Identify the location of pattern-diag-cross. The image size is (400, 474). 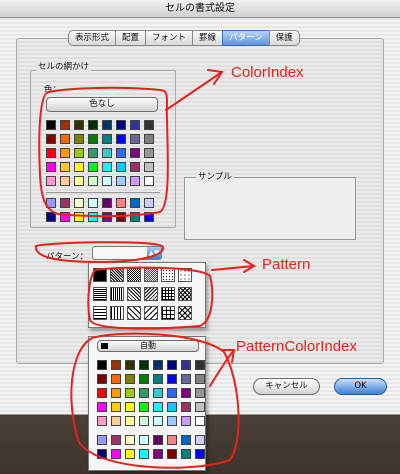
(185, 294).